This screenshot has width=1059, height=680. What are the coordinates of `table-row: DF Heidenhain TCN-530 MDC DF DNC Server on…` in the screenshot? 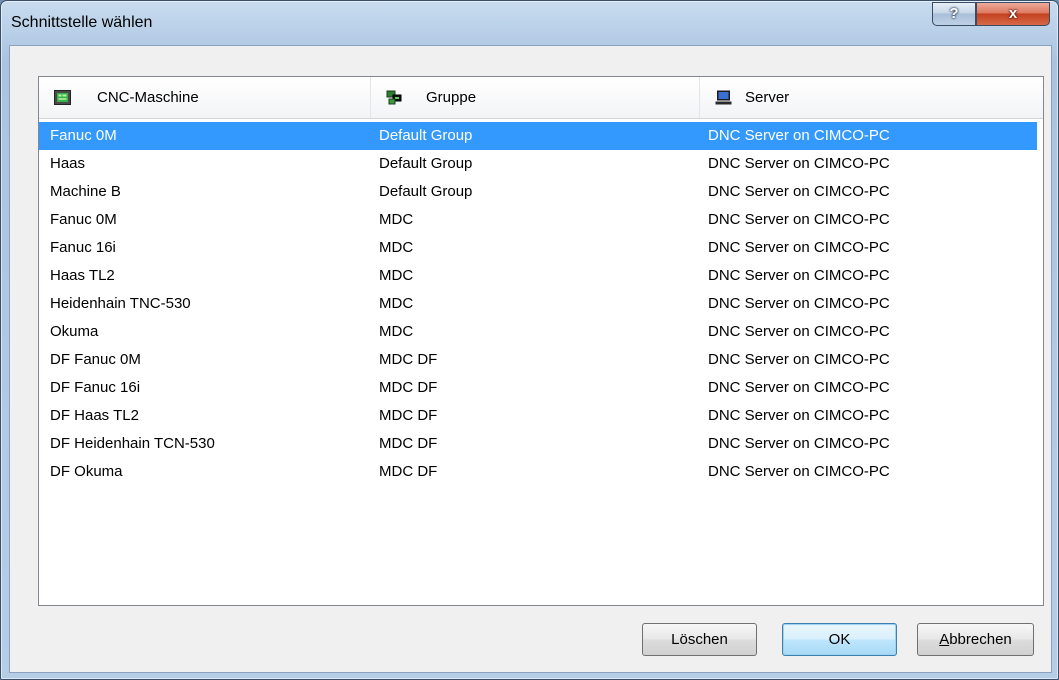 It's located at (538, 444).